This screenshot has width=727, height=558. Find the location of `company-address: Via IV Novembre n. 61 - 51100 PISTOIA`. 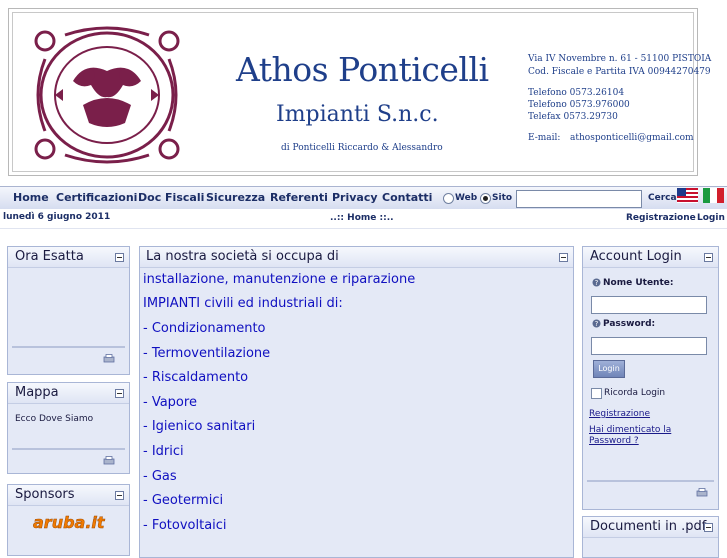

company-address: Via IV Novembre n. 61 - 51100 PISTOIA is located at coordinates (620, 59).